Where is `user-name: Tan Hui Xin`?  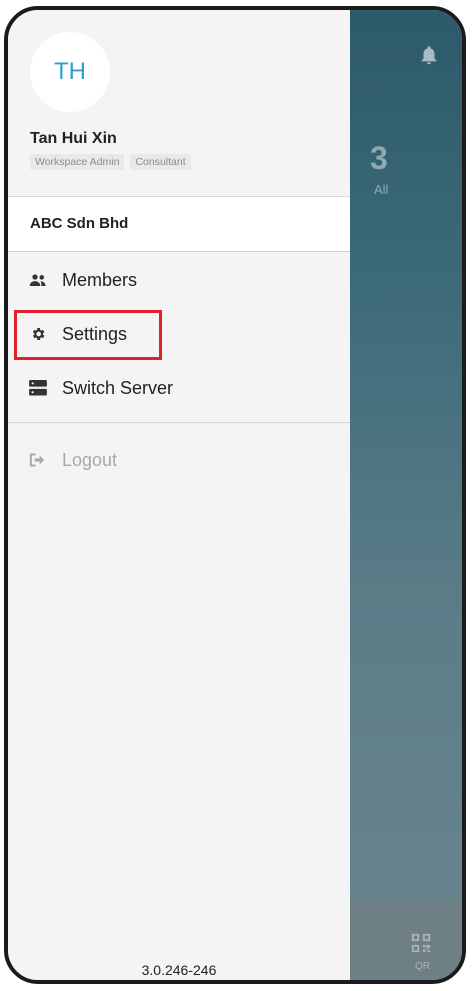
user-name: Tan Hui Xin is located at coordinates (73, 138).